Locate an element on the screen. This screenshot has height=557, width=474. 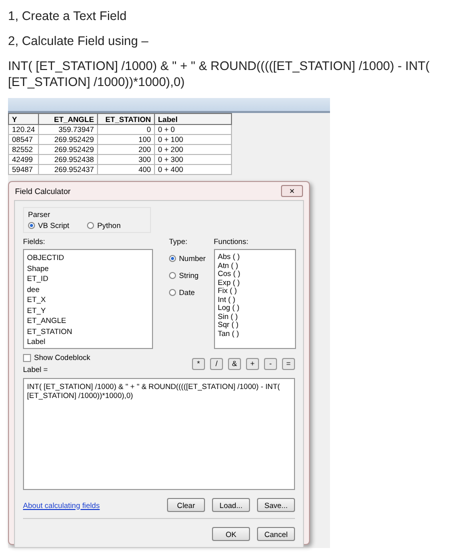
window-title: Field Calculator is located at coordinates (43, 191).